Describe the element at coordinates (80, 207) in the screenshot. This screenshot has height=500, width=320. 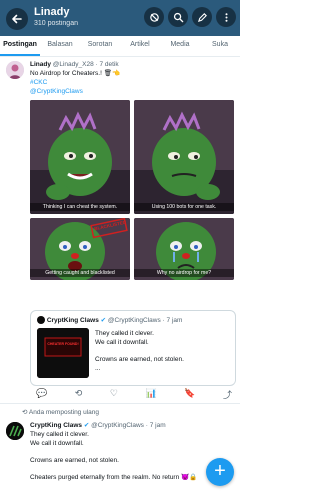
I see `meme-caption: Thinking I can cheat the system.` at that location.